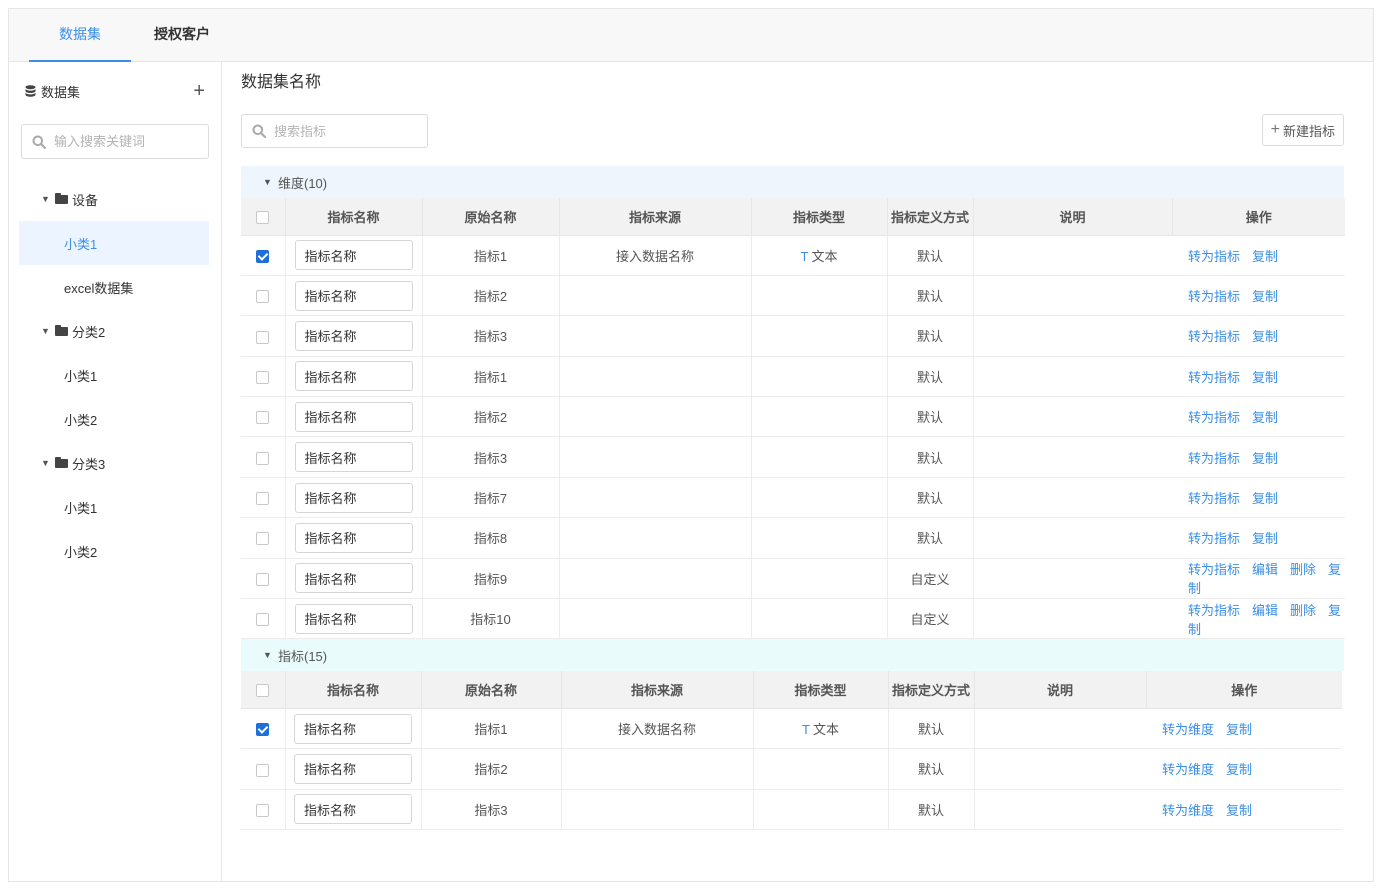 The image size is (1382, 890). I want to click on sidebar-search, so click(115, 141).